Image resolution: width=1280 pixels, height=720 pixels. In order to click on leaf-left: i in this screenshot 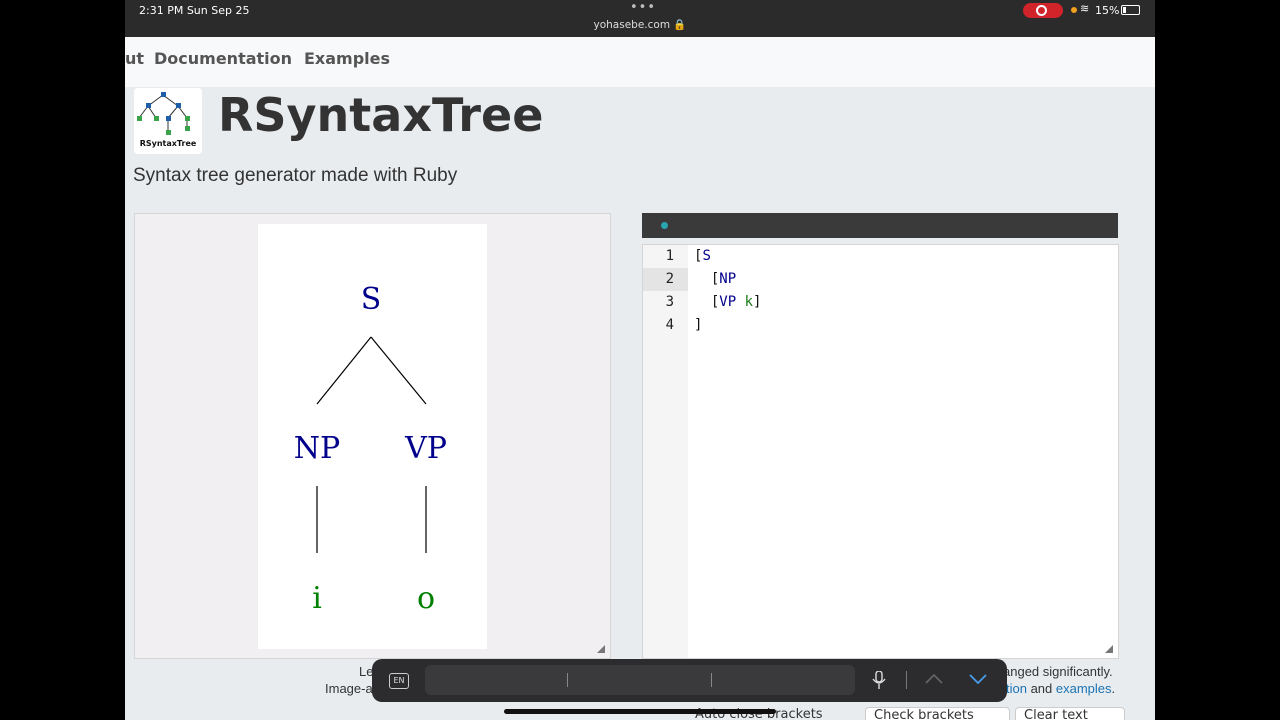, I will do `click(317, 598)`.